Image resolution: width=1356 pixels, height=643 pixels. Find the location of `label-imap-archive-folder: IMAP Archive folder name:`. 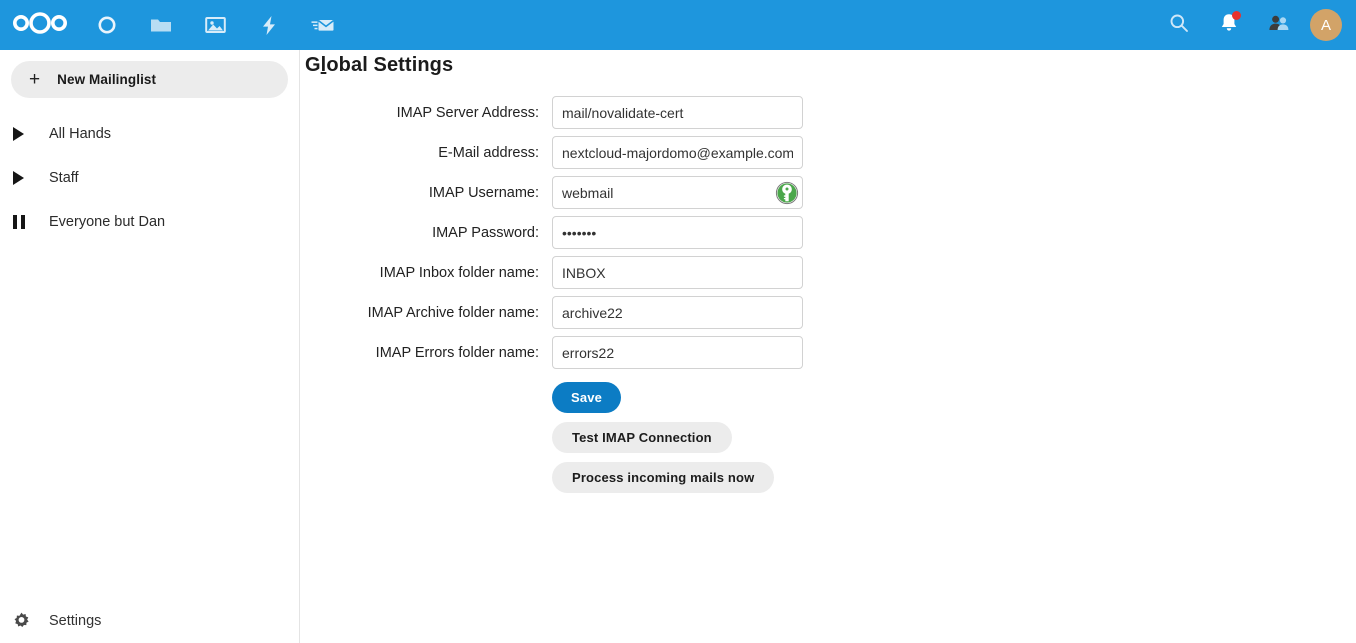

label-imap-archive-folder: IMAP Archive folder name: is located at coordinates (453, 312).